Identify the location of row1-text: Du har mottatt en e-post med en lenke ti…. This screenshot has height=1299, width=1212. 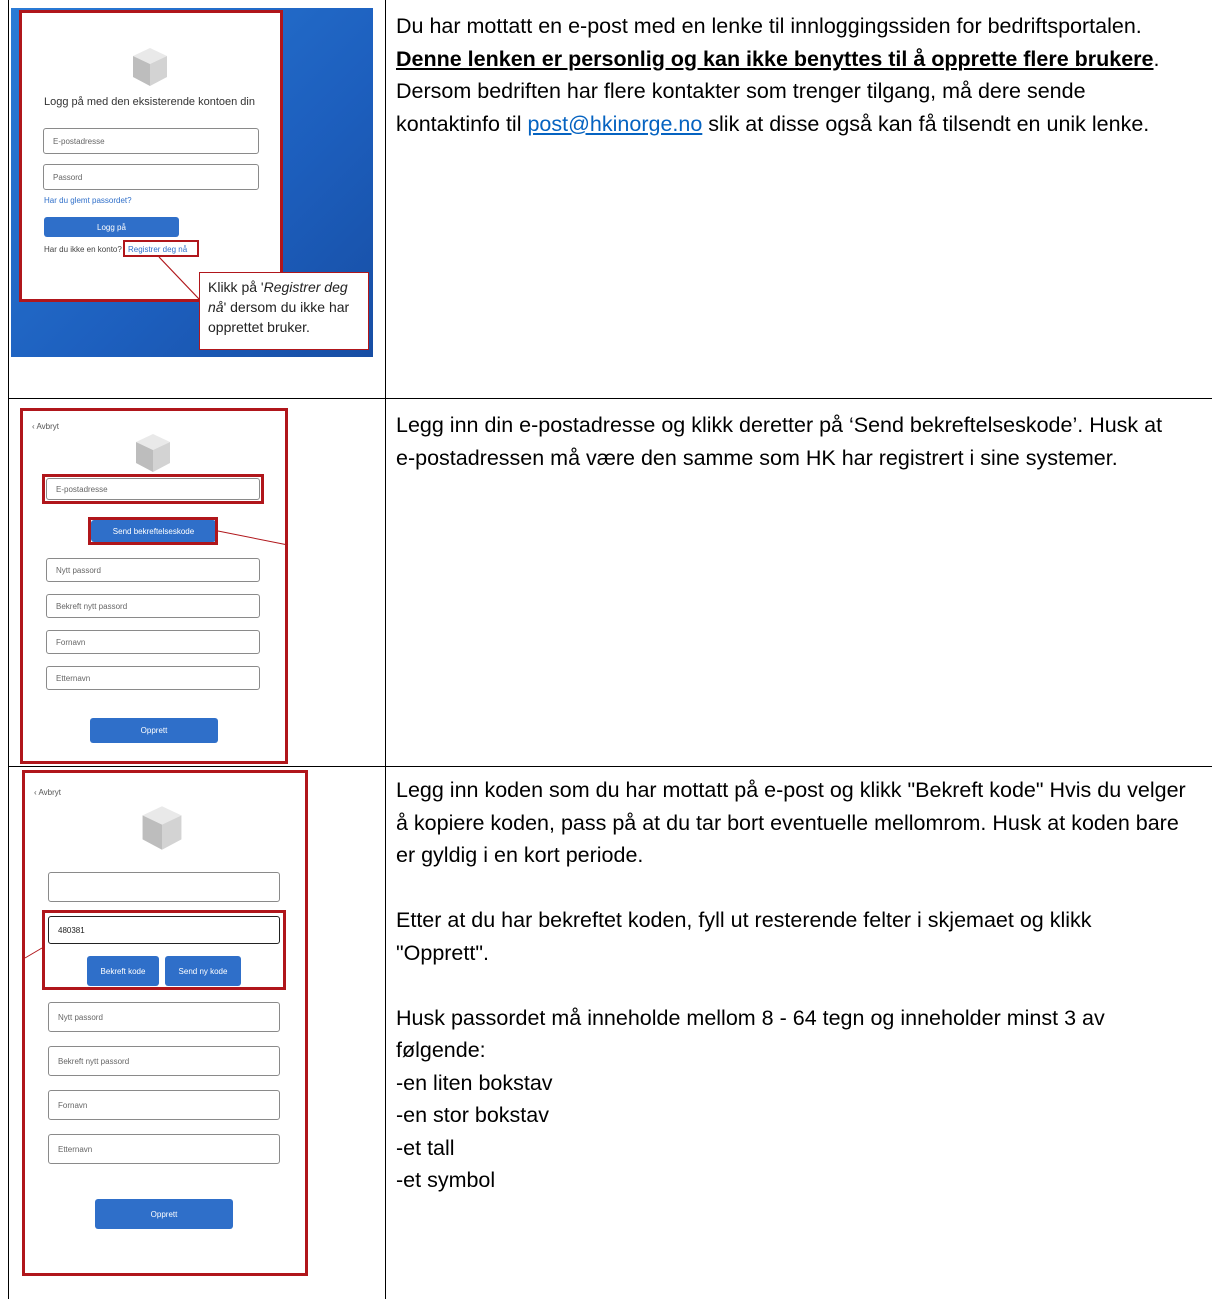
(791, 75).